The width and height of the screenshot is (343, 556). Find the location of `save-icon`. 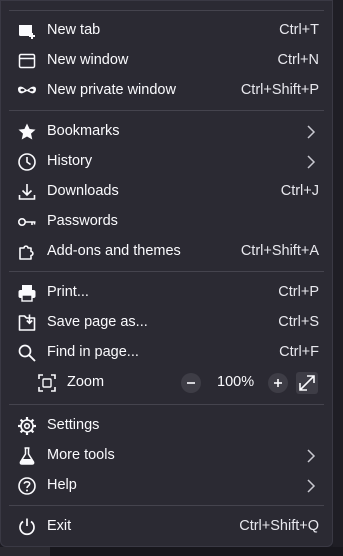

save-icon is located at coordinates (27, 323).